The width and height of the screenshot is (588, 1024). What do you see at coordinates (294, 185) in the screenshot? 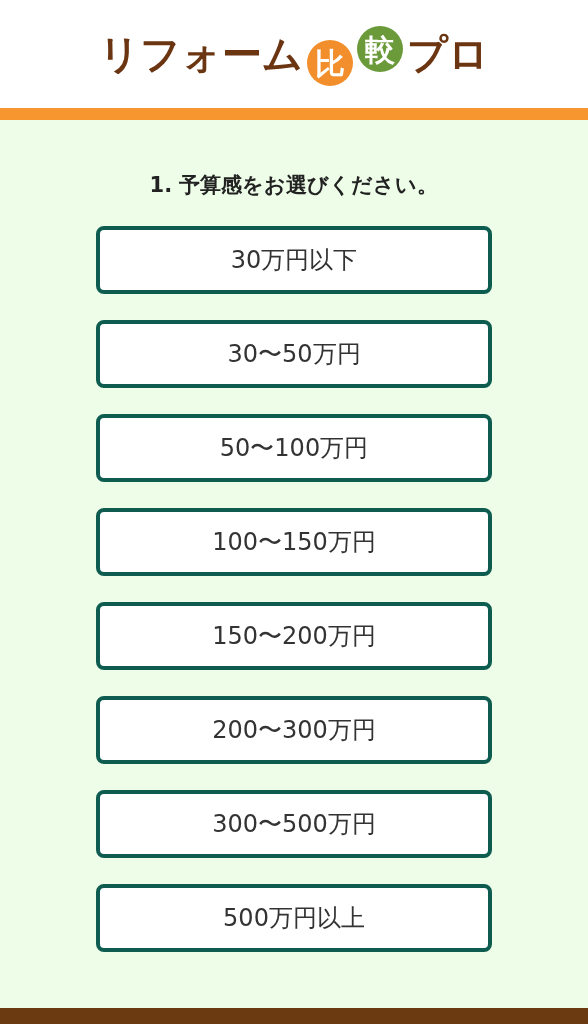
I see `question-heading: 1. 予算感をお選びください。` at bounding box center [294, 185].